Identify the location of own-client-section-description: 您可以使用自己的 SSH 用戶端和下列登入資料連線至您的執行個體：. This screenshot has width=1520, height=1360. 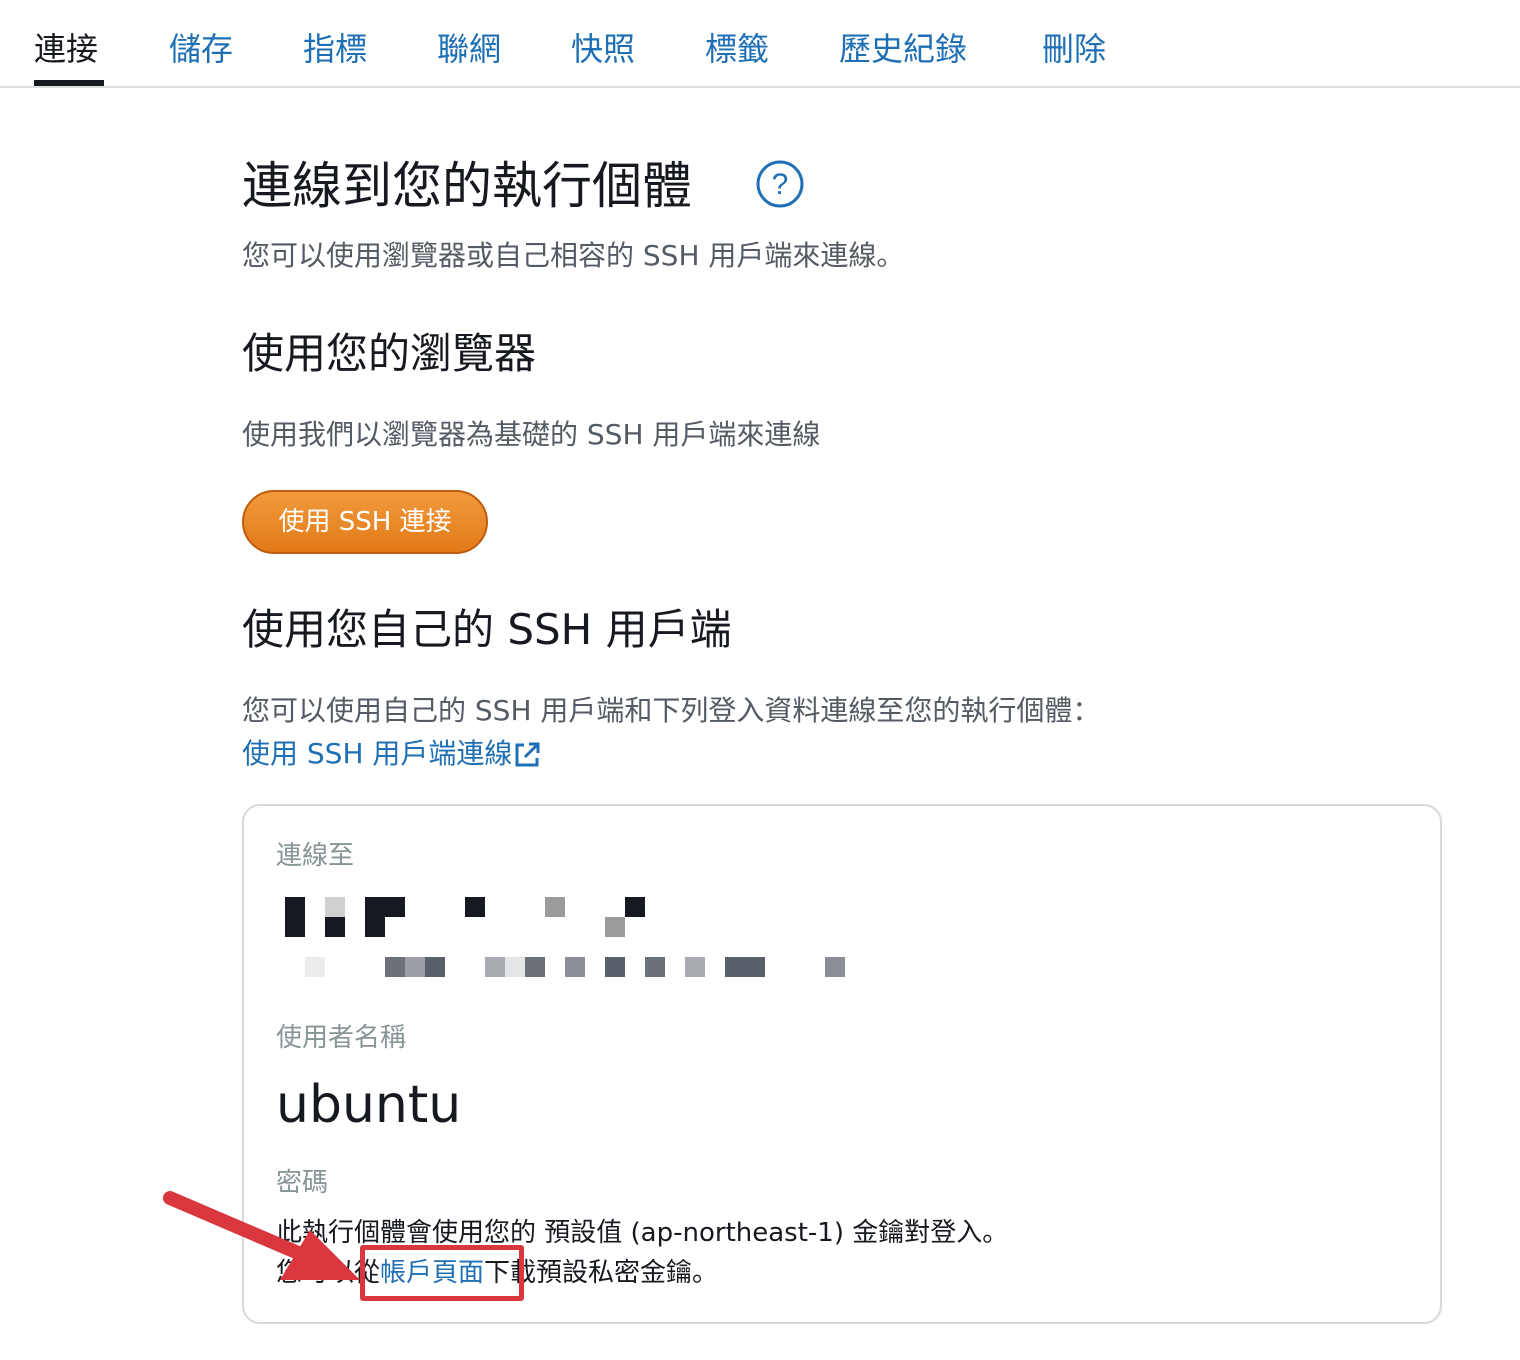
(671, 710).